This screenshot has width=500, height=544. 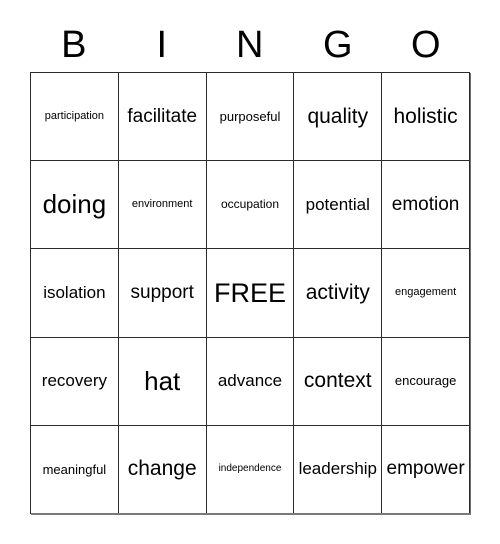 I want to click on bingo-cell-label: engagement, so click(x=426, y=292).